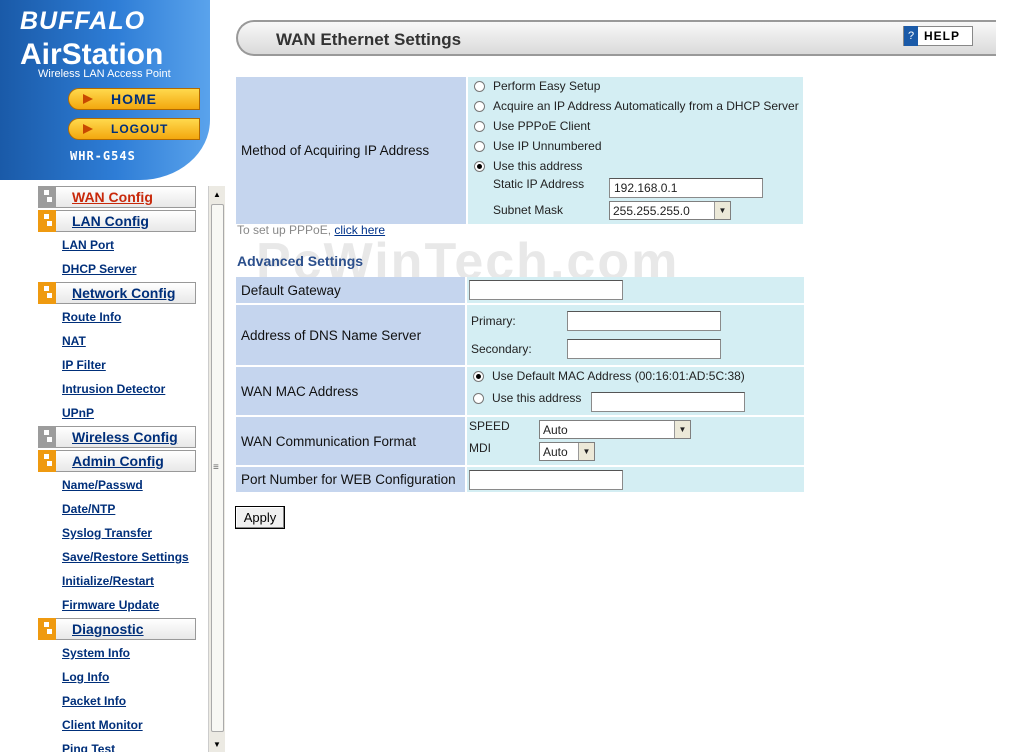 Image resolution: width=1022 pixels, height=752 pixels. What do you see at coordinates (103, 156) in the screenshot?
I see `model-name: WHR-G54S` at bounding box center [103, 156].